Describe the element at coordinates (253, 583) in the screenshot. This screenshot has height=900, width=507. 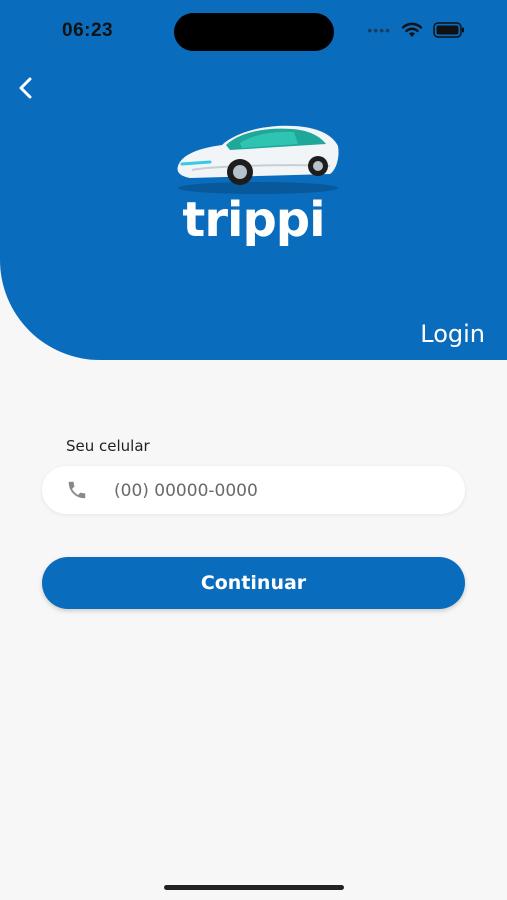
I see `continue-button: Continuar` at that location.